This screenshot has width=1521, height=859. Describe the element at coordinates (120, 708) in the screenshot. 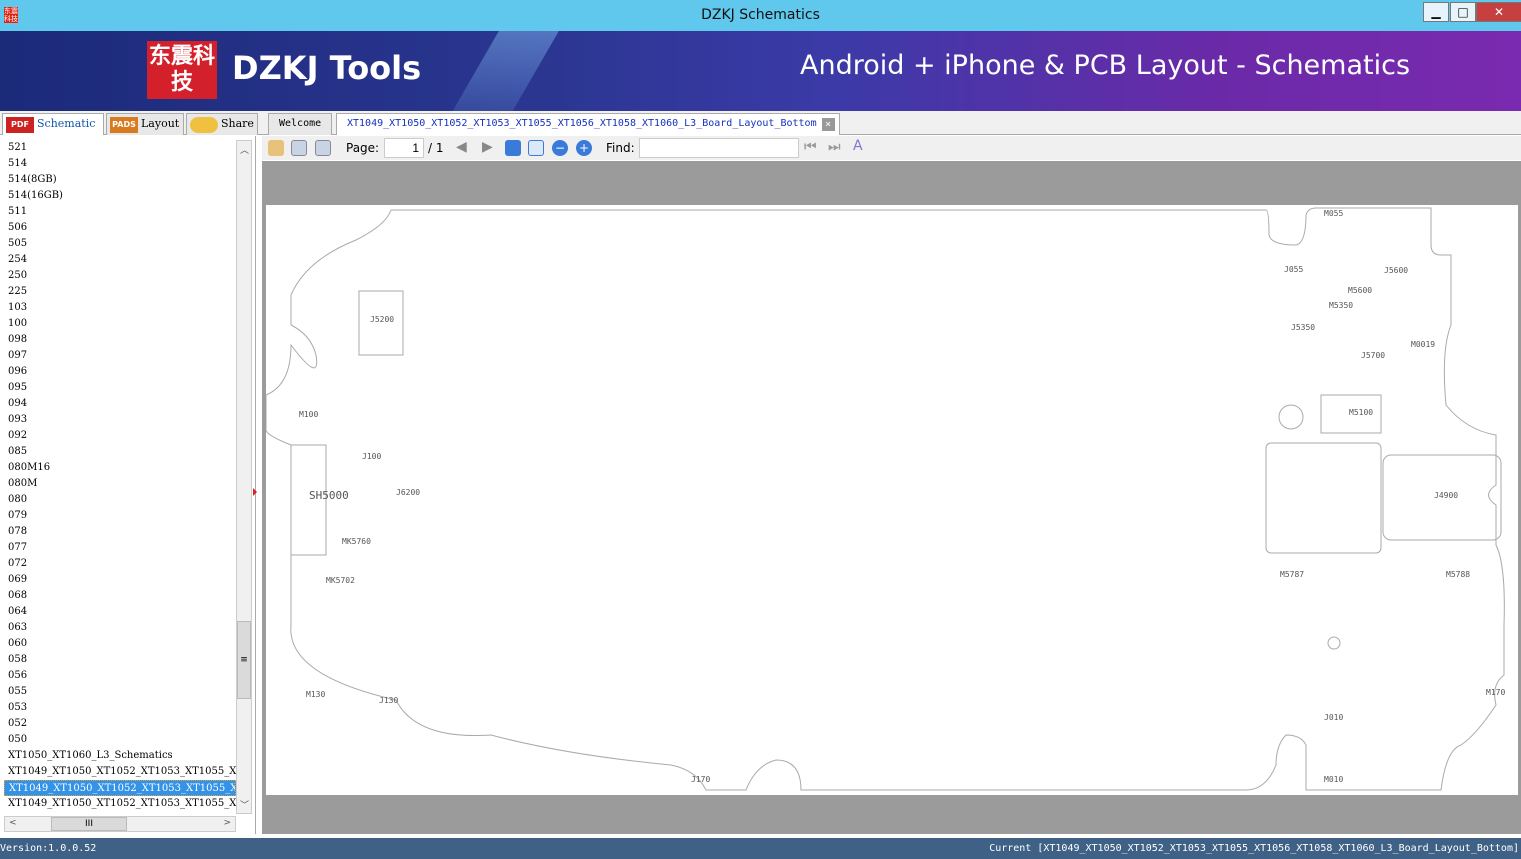

I see `list-item: 053` at that location.